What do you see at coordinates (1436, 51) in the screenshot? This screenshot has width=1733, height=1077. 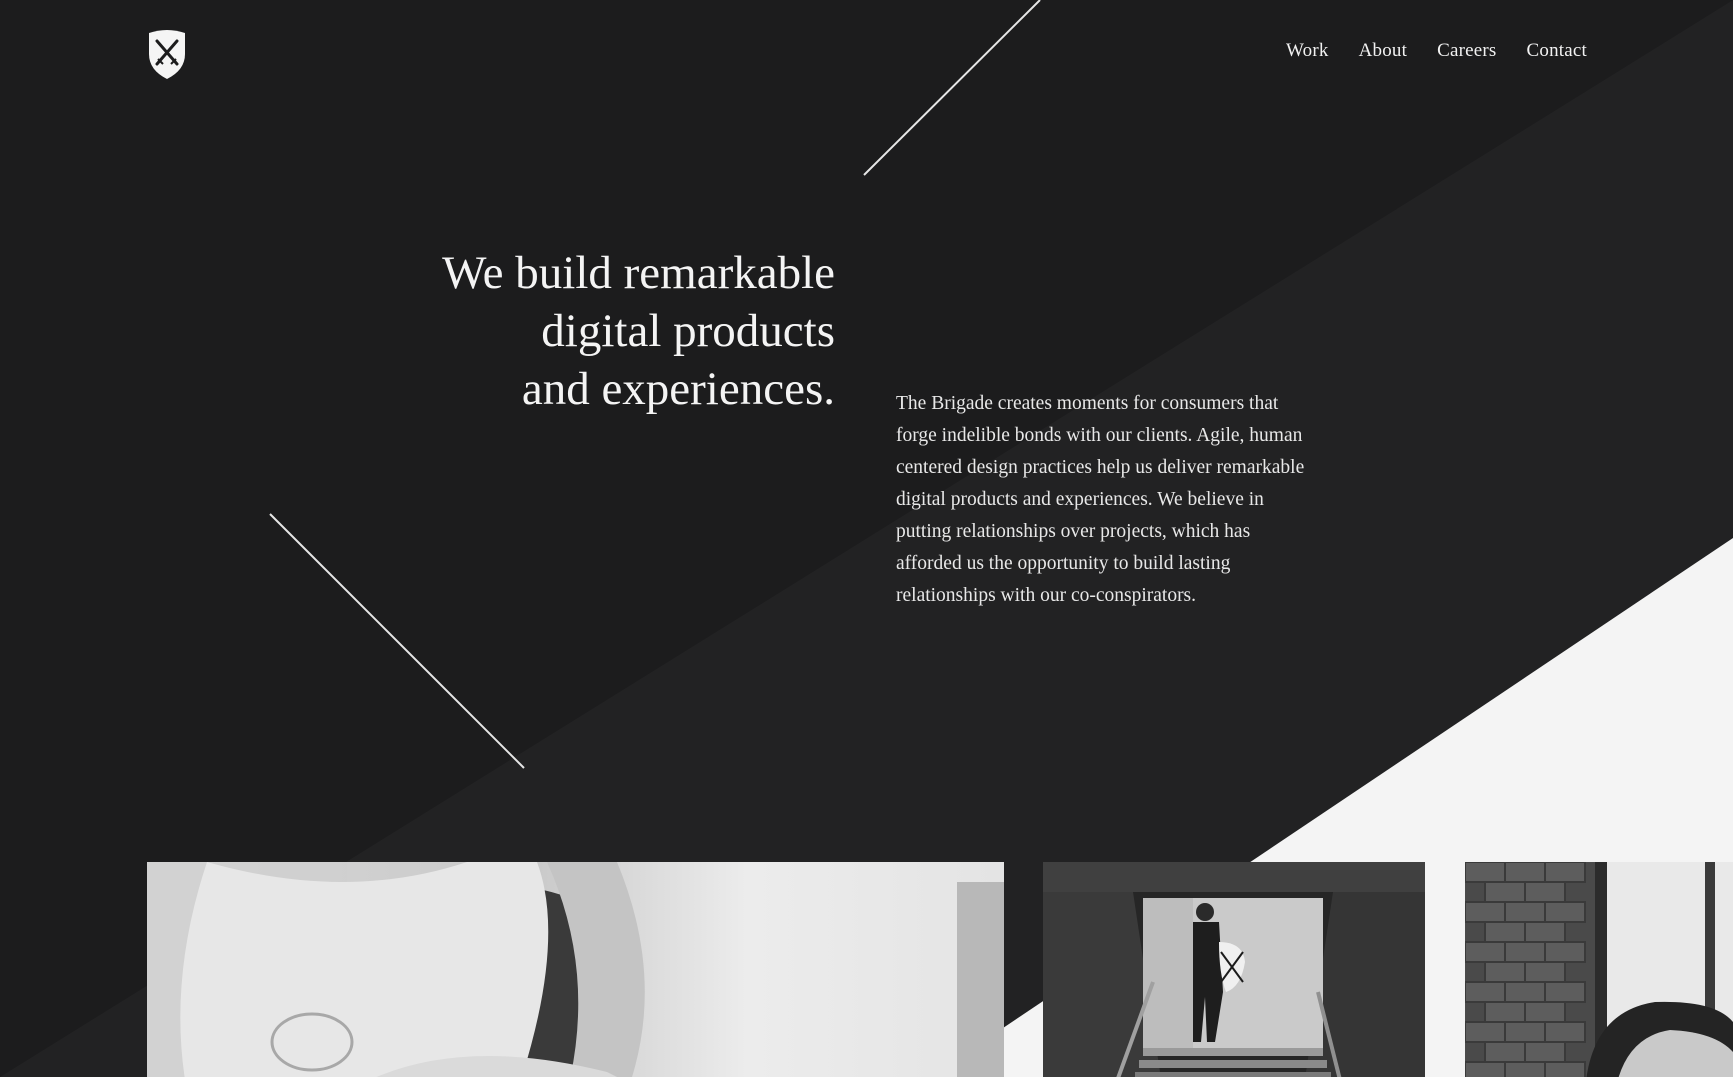 I see `main-nav: Work About Careers Contact` at bounding box center [1436, 51].